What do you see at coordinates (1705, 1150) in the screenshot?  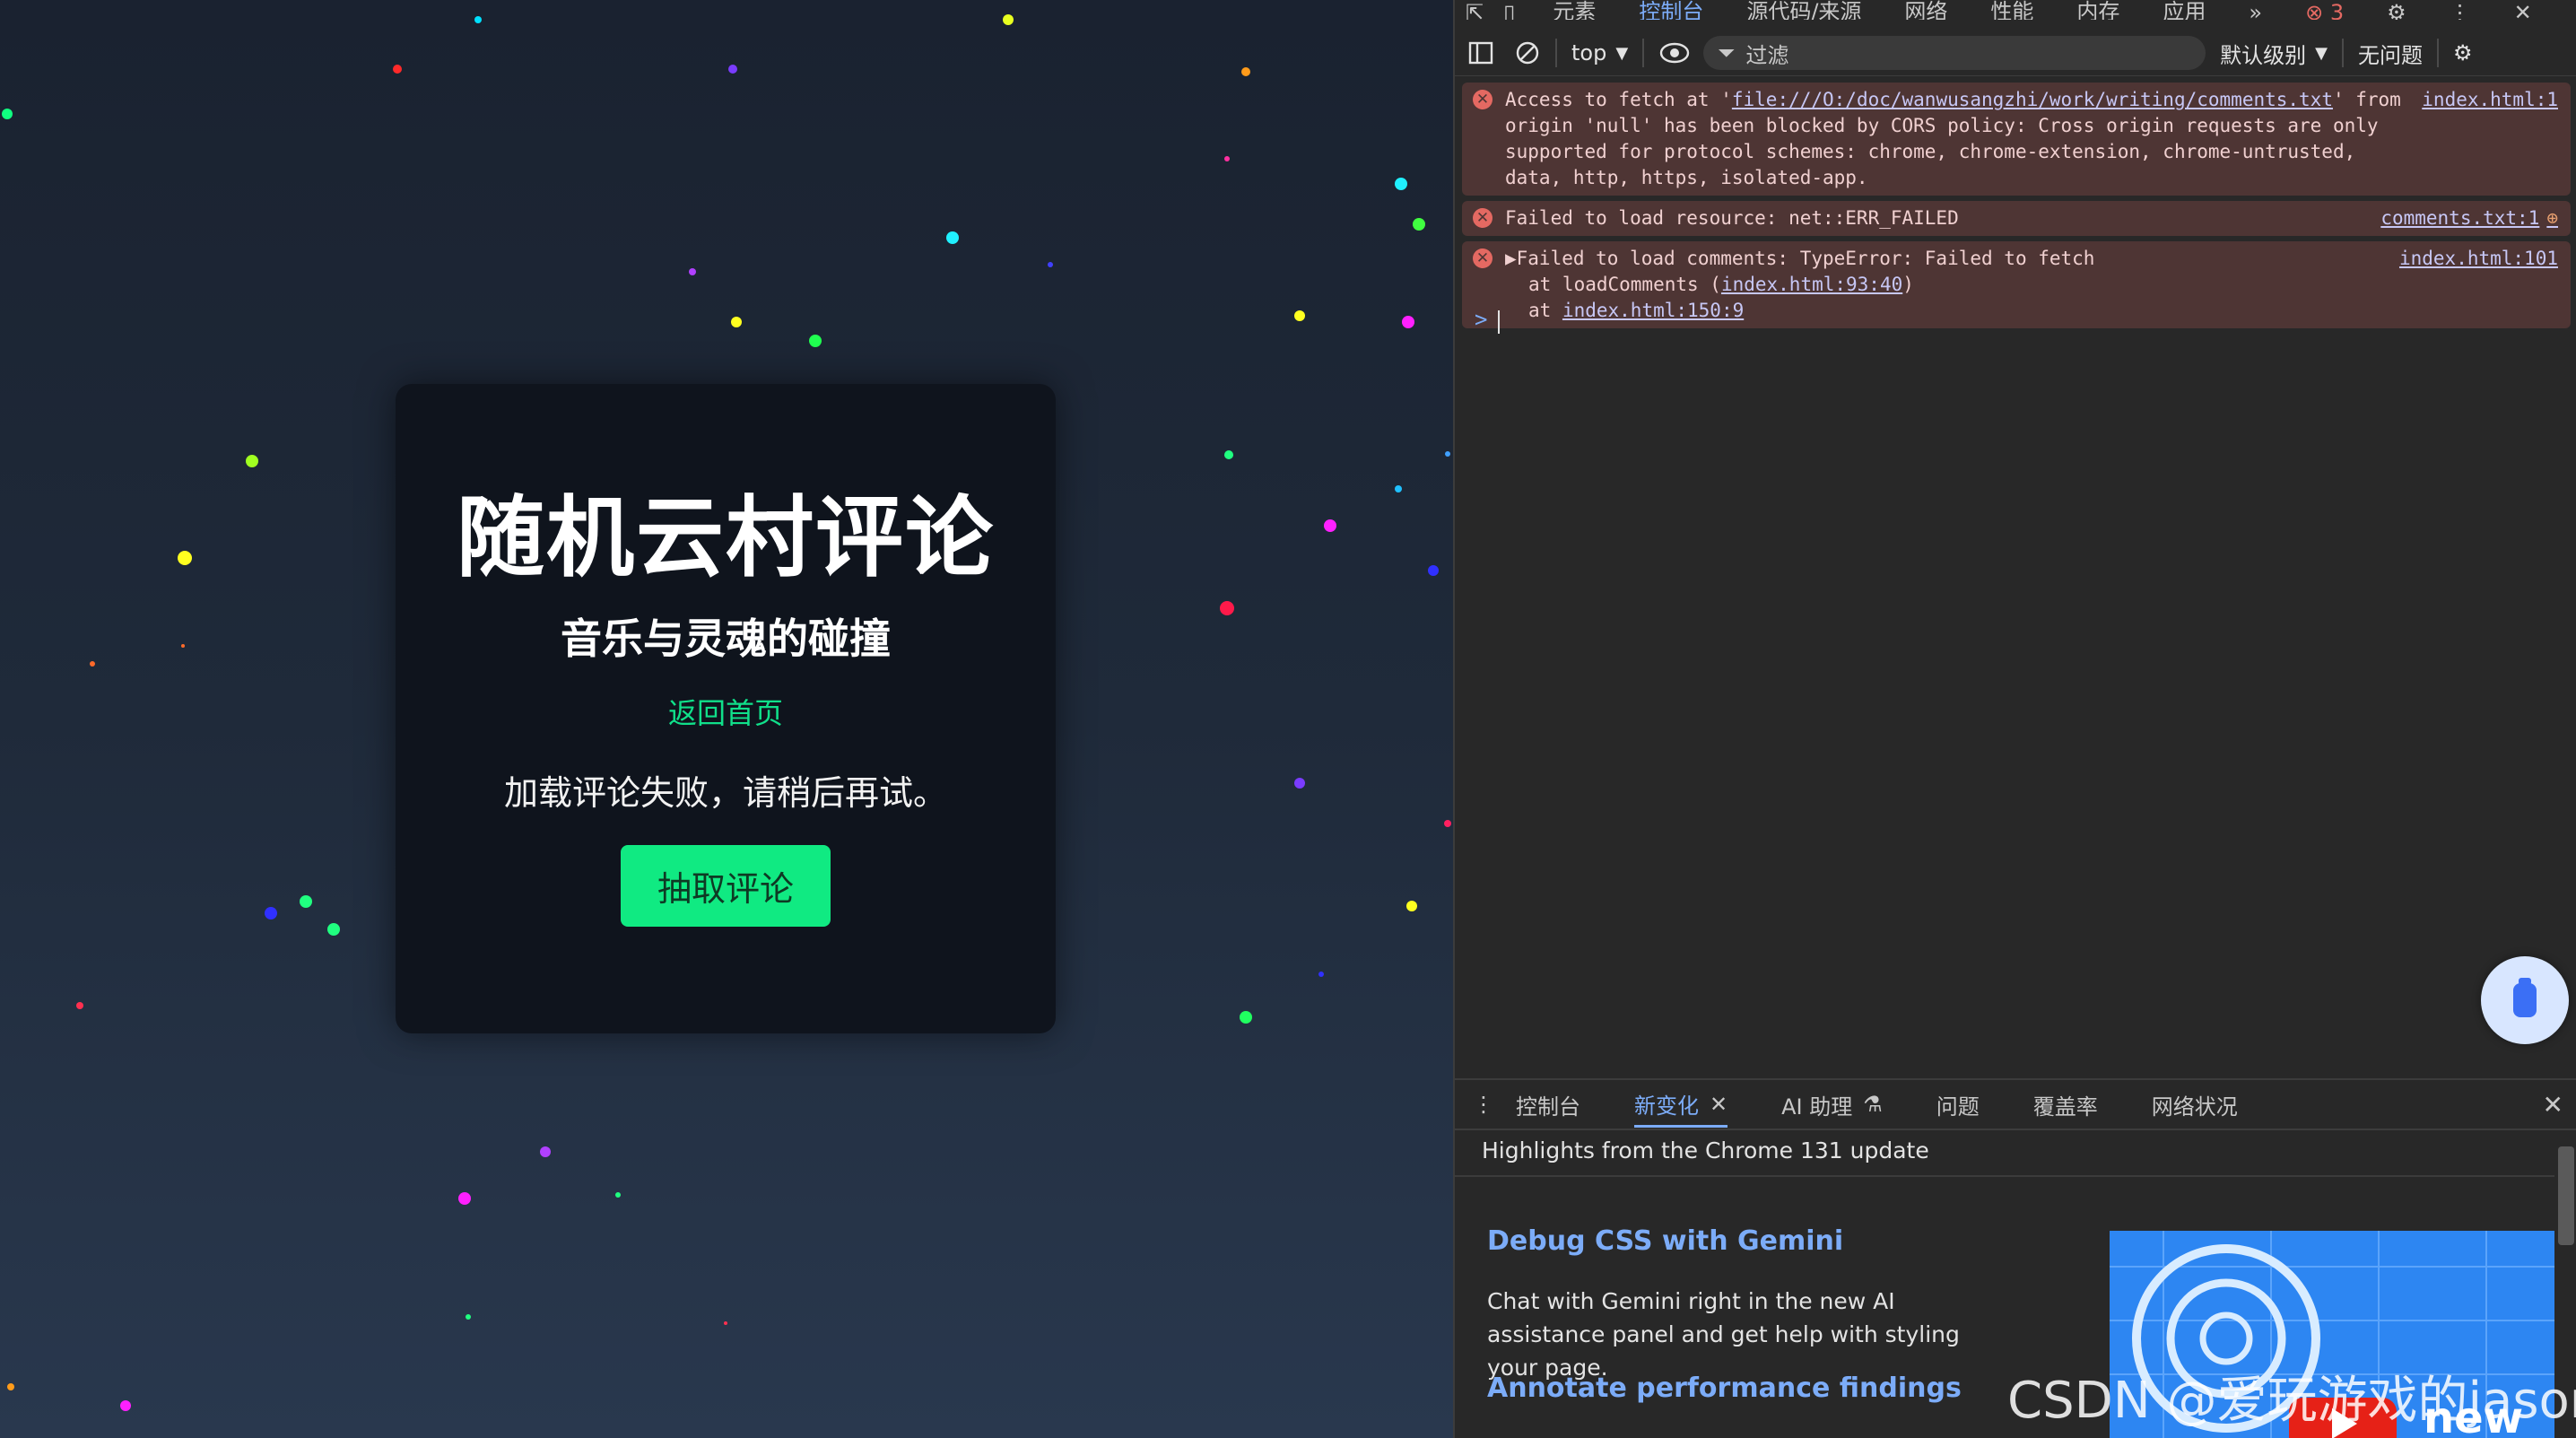 I see `whatsnew-header: Highlights from the Chrome 131 update` at bounding box center [1705, 1150].